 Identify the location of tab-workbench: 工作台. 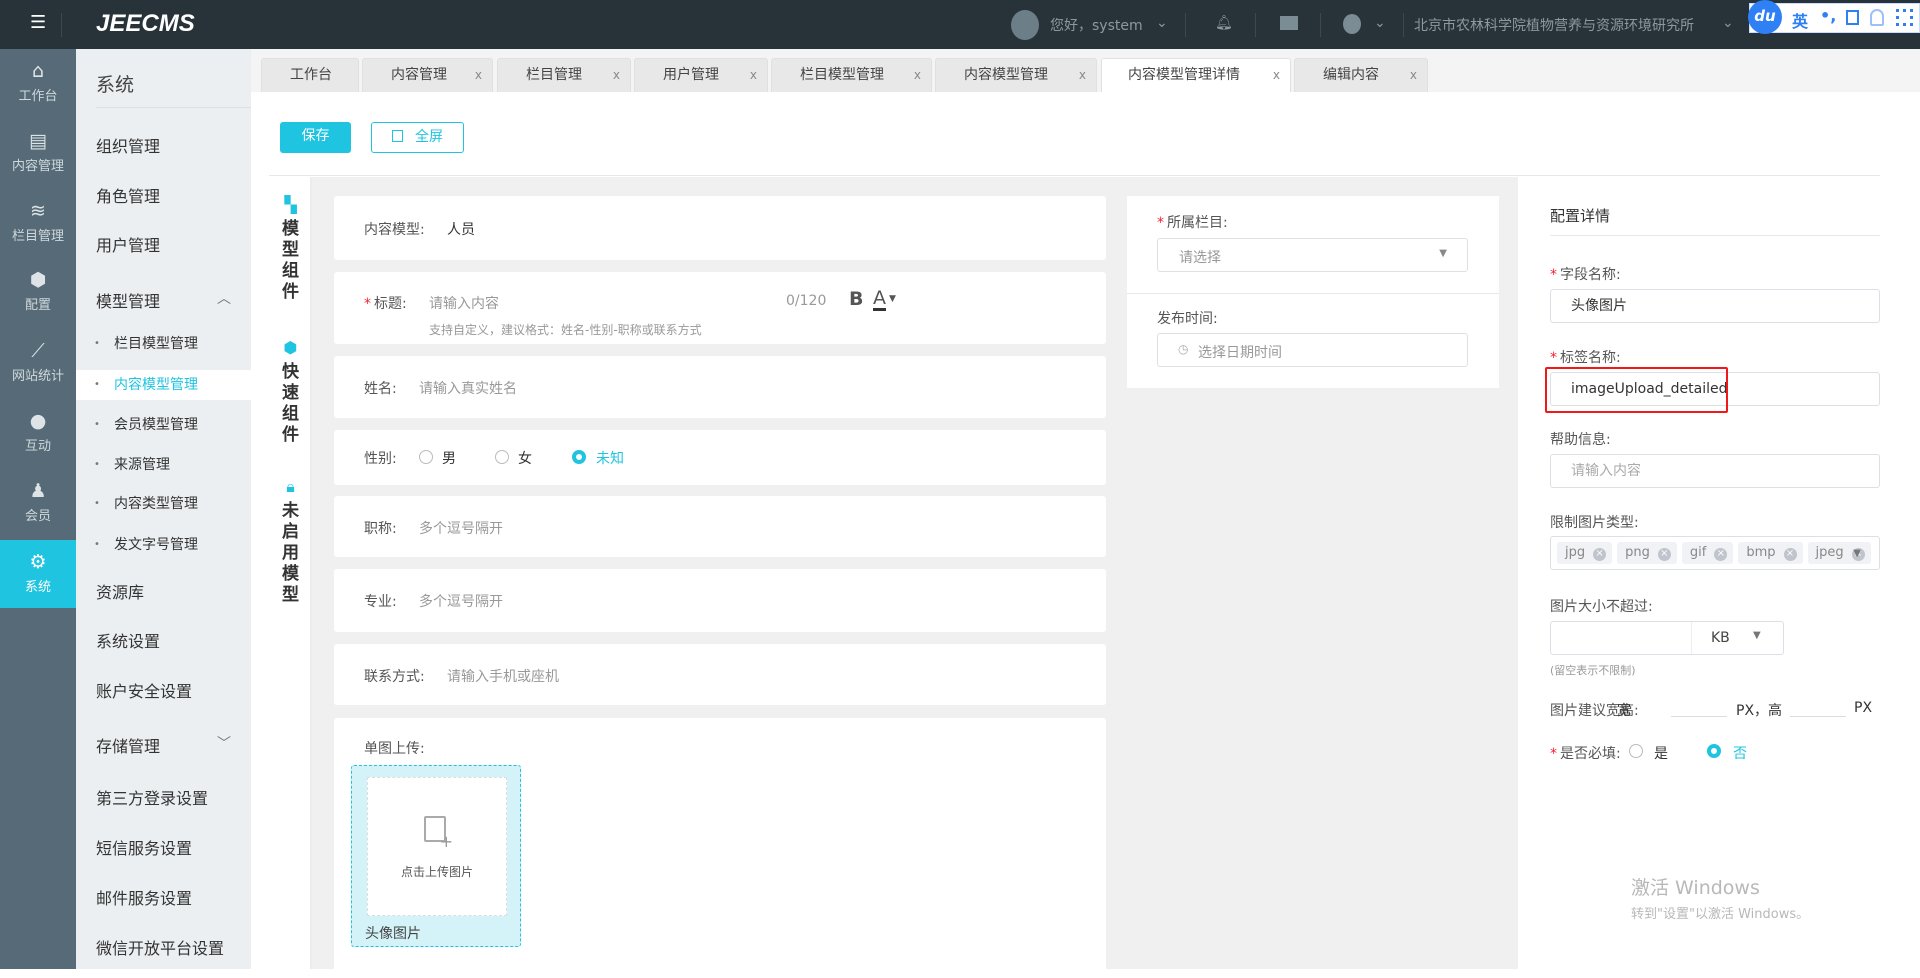
(310, 75).